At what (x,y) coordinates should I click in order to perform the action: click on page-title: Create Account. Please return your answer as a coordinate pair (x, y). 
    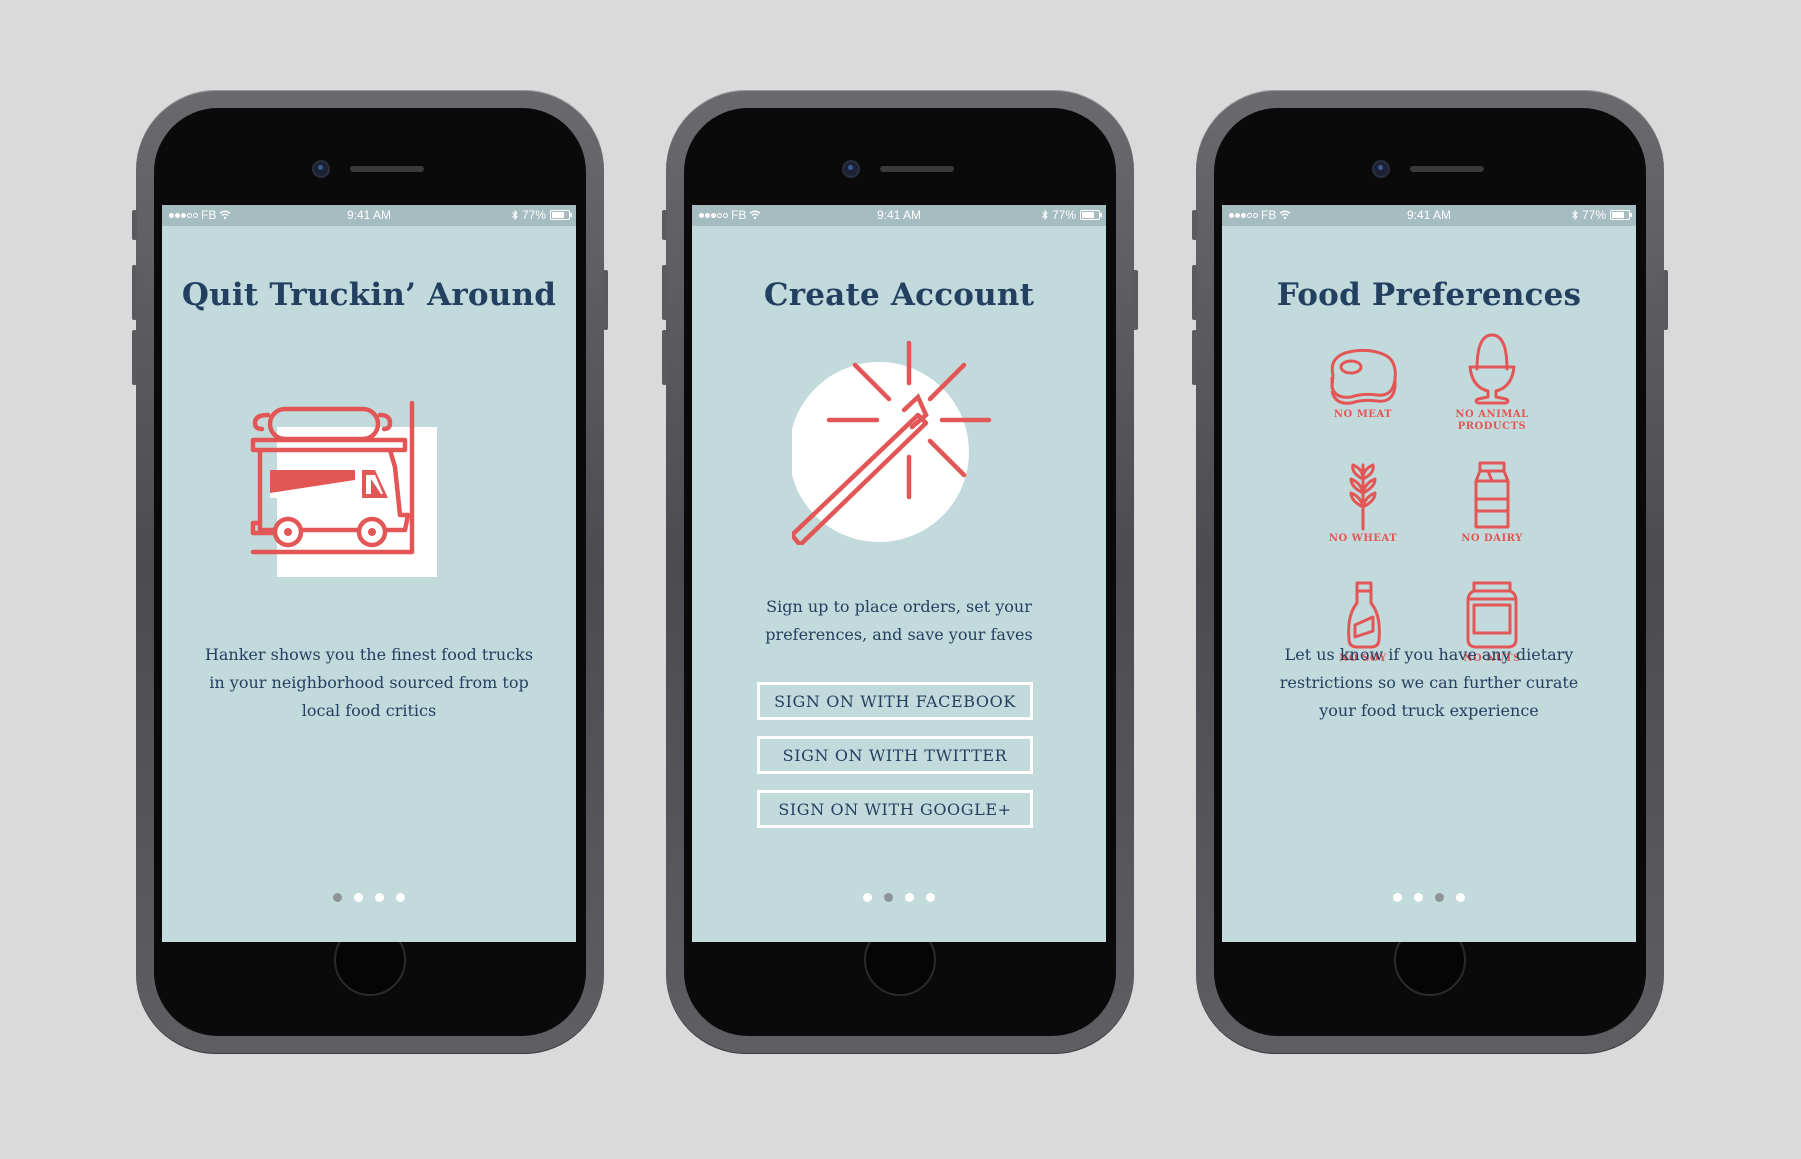
    Looking at the image, I should click on (899, 295).